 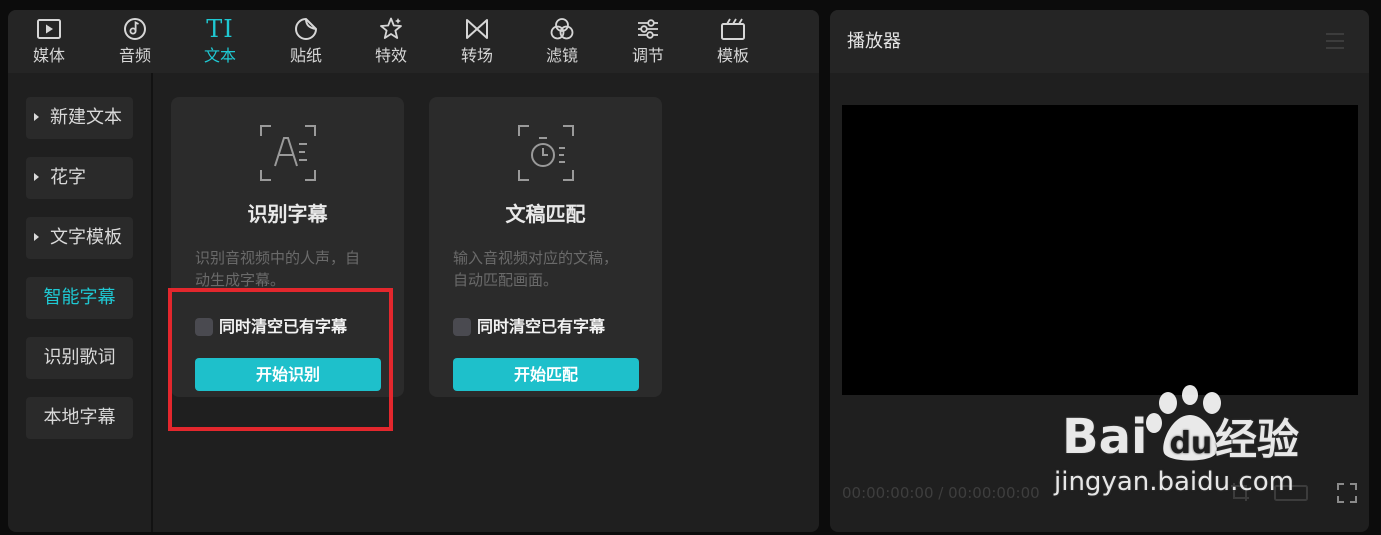 I want to click on tab-sticker-label: 贴纸, so click(x=305, y=55).